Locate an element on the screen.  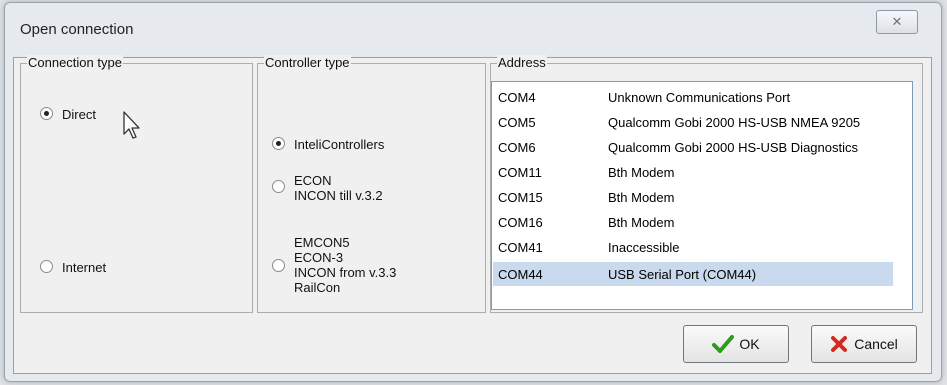
ok-button: OK is located at coordinates (736, 344).